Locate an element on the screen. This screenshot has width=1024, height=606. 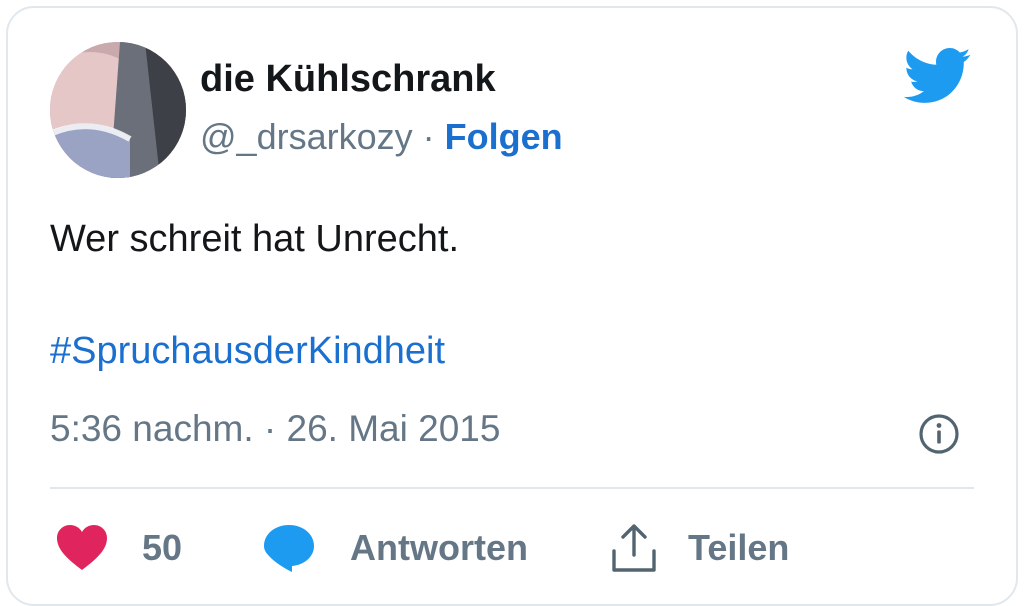
info-icon is located at coordinates (939, 434).